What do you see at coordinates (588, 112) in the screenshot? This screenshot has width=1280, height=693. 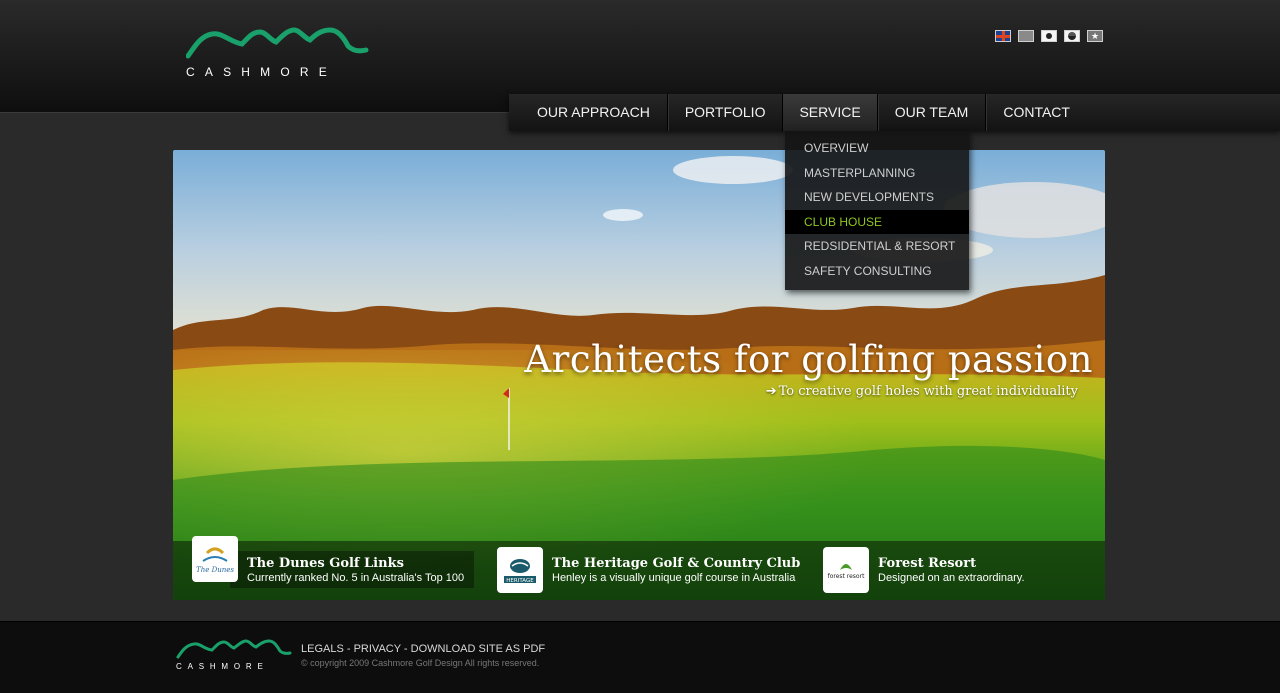 I see `nav-our-approach: OUR APPROACH` at bounding box center [588, 112].